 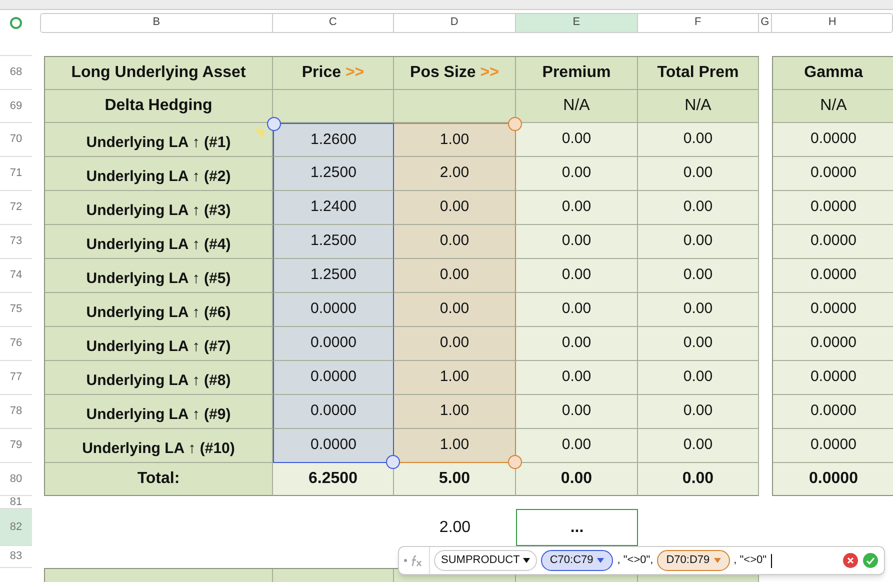 I want to click on column-title: Pos Size >>, so click(x=454, y=73).